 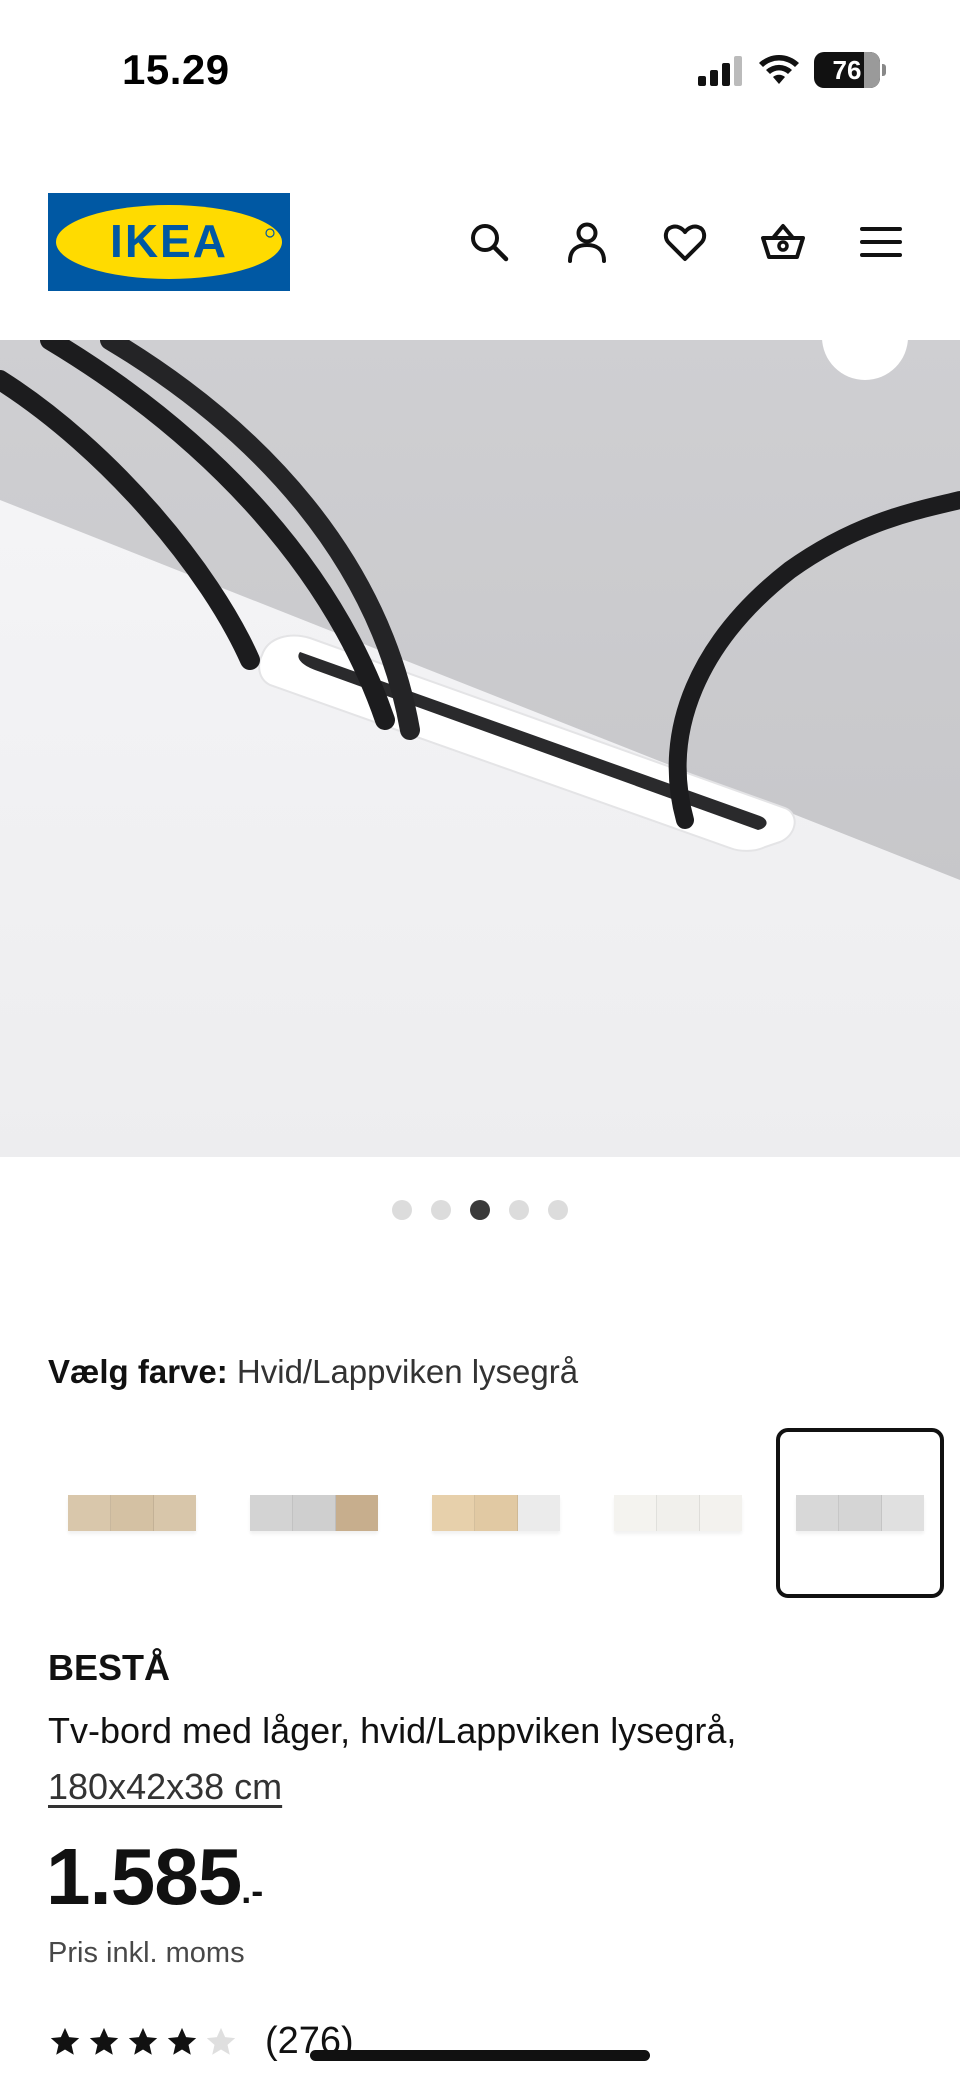 I want to click on product-name: BESTÅ, so click(x=109, y=1667).